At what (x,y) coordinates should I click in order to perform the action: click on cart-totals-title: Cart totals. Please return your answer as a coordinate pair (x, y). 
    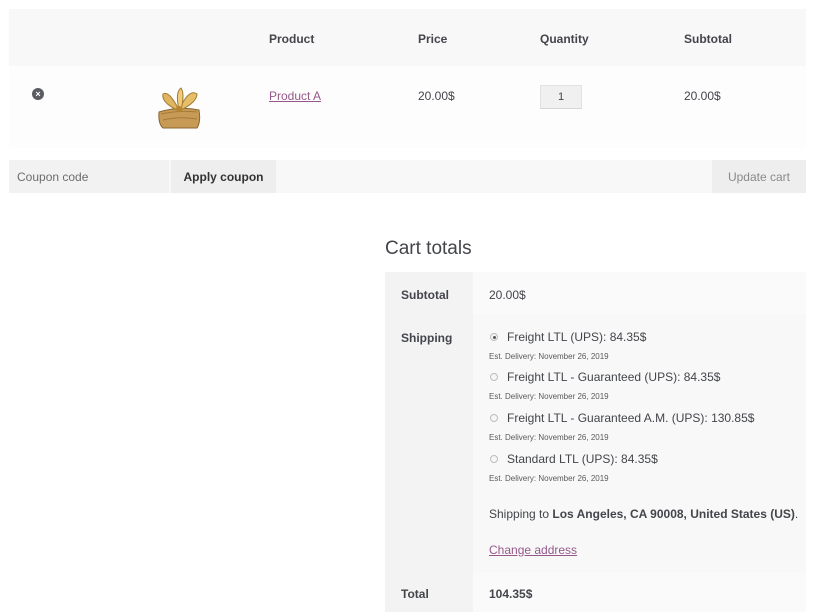
    Looking at the image, I should click on (428, 248).